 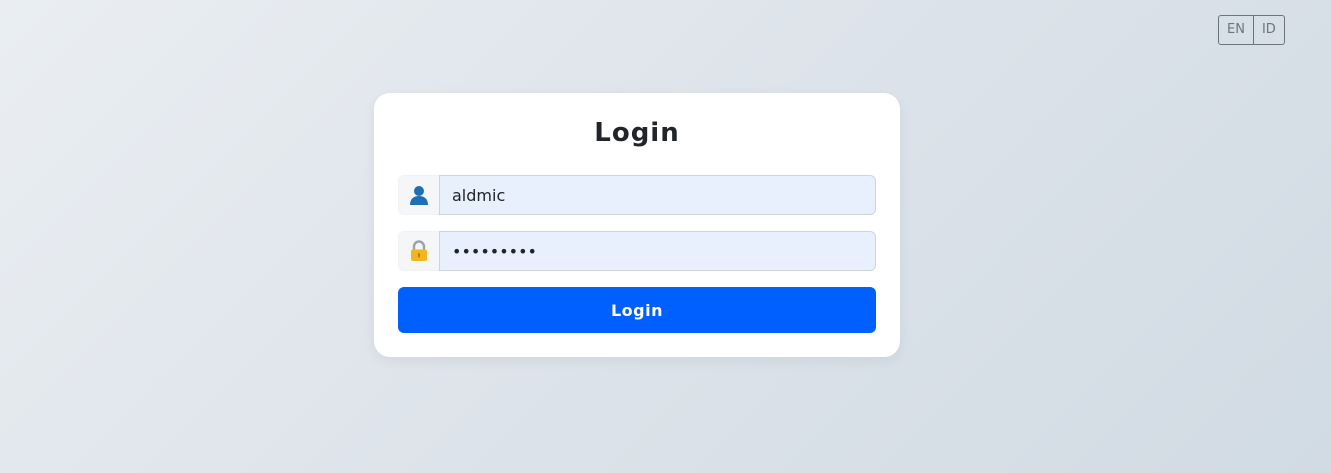 What do you see at coordinates (637, 310) in the screenshot?
I see `login-button: Login` at bounding box center [637, 310].